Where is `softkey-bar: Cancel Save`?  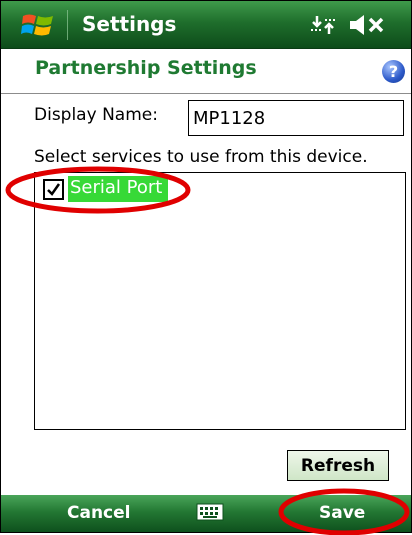 softkey-bar: Cancel Save is located at coordinates (206, 513).